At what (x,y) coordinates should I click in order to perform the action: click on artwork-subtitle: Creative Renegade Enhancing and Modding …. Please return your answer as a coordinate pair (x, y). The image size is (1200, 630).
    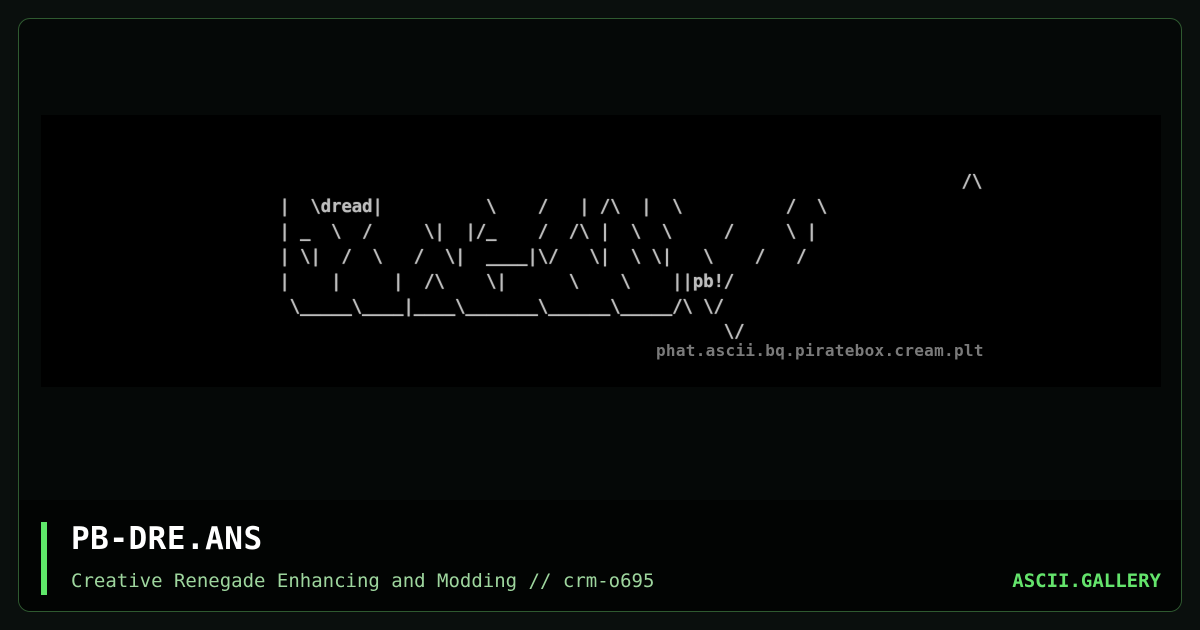
    Looking at the image, I should click on (363, 581).